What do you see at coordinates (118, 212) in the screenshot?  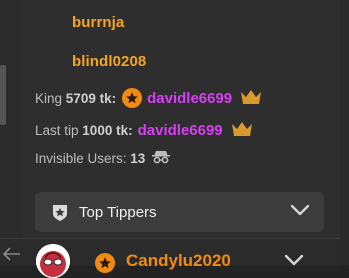 I see `top-tippers-label: Top Tippers` at bounding box center [118, 212].